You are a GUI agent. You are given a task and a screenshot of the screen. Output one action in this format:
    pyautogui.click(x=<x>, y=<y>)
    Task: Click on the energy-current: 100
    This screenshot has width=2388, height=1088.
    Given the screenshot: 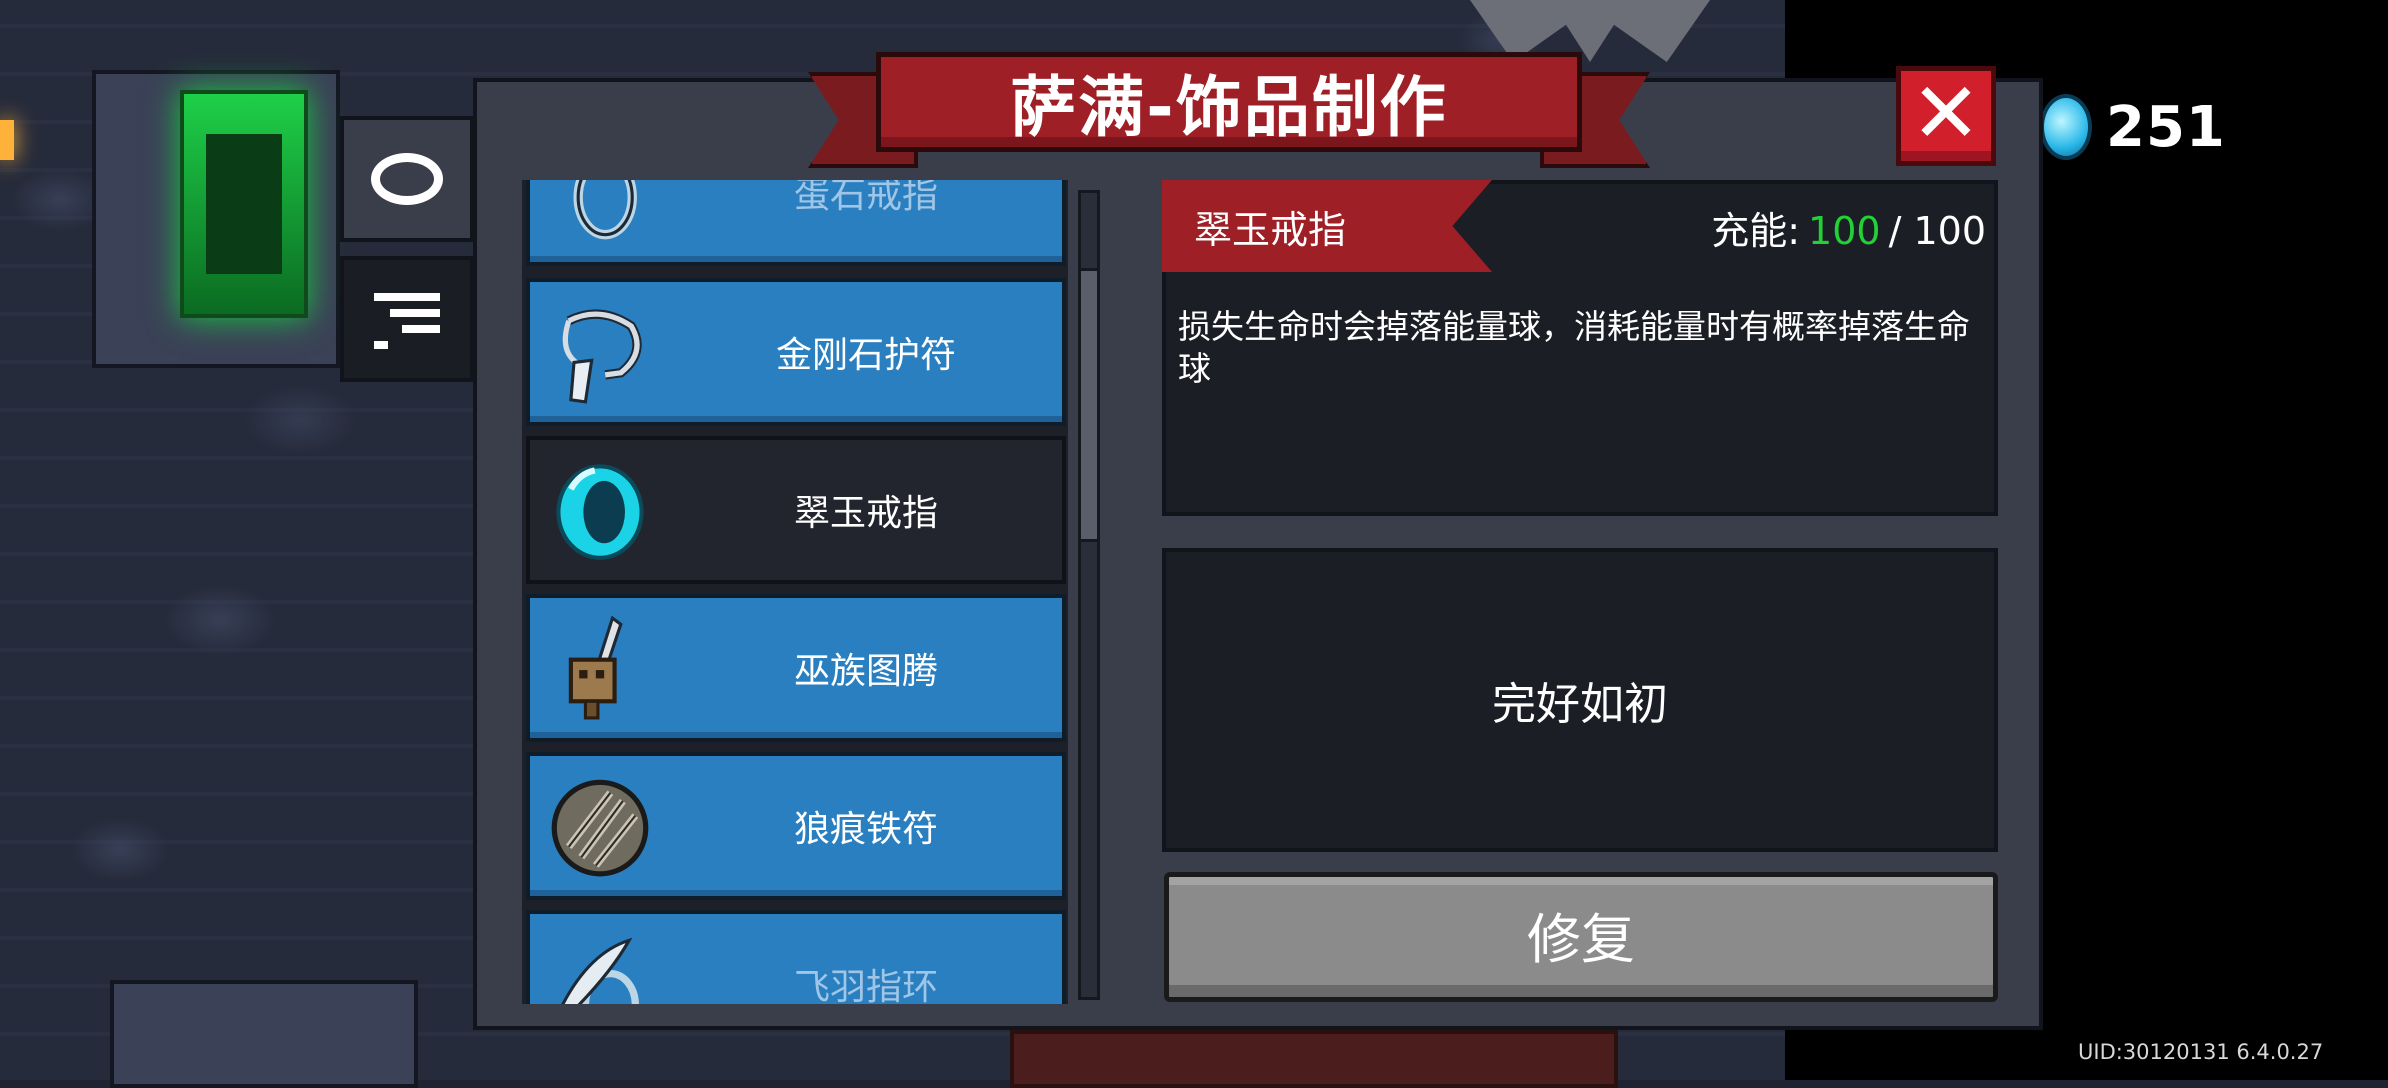 What is the action you would take?
    pyautogui.click(x=1844, y=231)
    